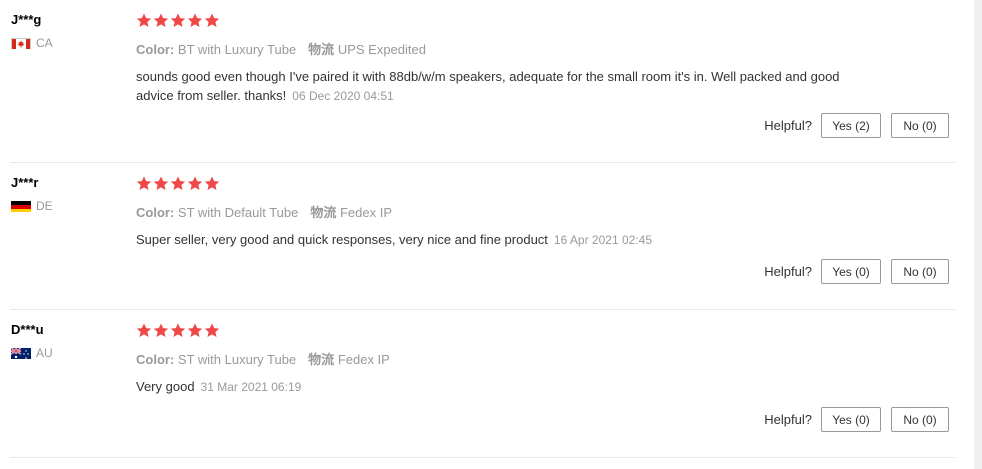  Describe the element at coordinates (66, 206) in the screenshot. I see `reviewer-country: DE` at that location.